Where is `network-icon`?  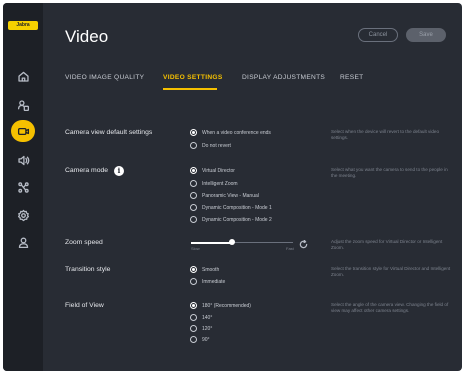 network-icon is located at coordinates (23, 187).